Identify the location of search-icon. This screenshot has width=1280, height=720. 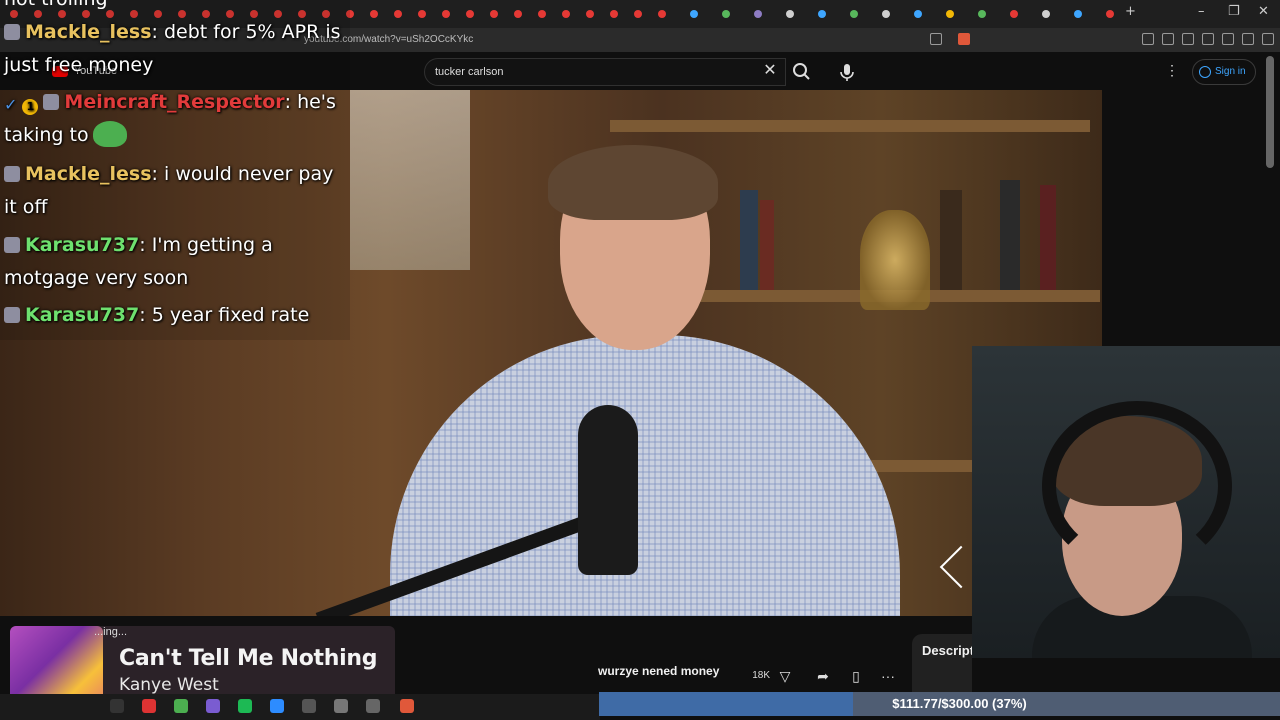
(802, 72).